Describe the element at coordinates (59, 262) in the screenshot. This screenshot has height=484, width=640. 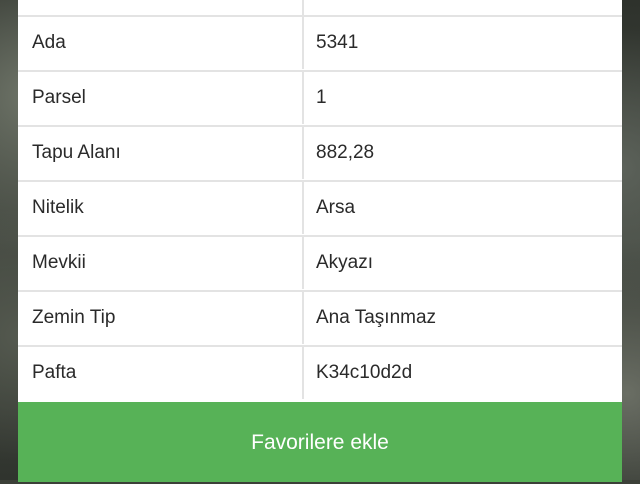
I see `row-label: Mevkii` at that location.